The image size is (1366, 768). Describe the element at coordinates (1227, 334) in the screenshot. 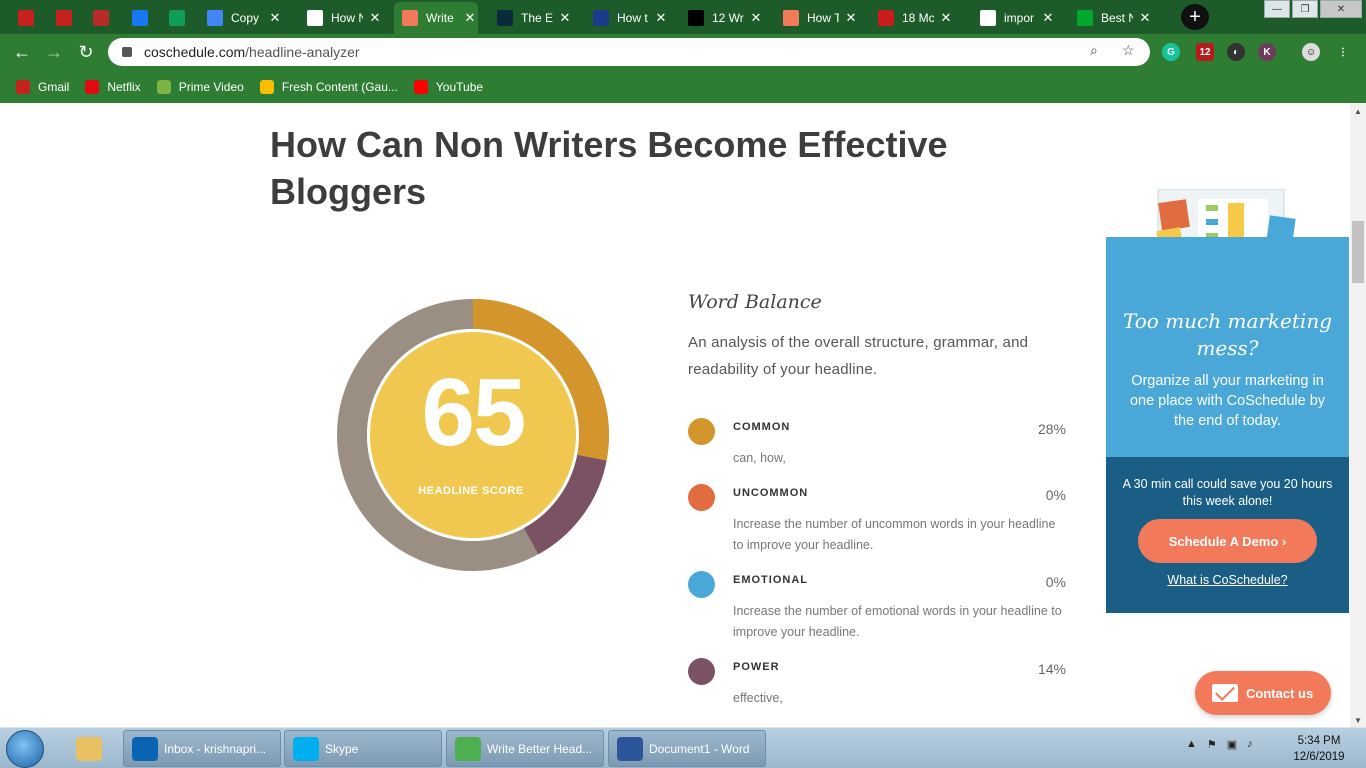

I see `ad-heading: Too much marketing mess?` at that location.